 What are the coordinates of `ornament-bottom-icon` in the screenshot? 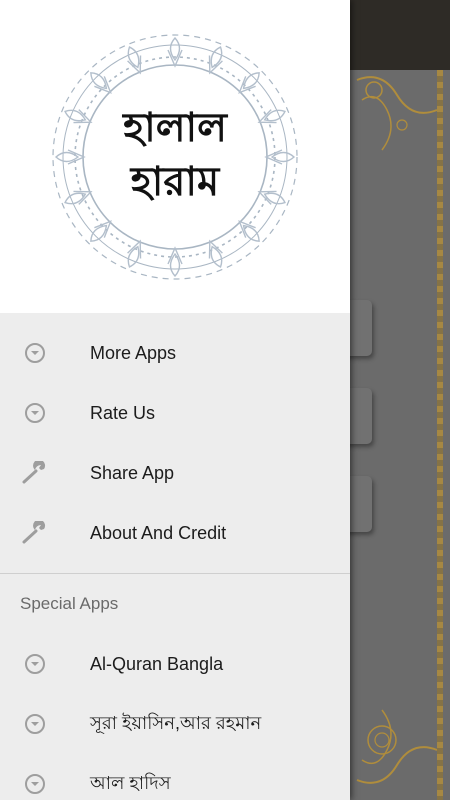 It's located at (397, 746).